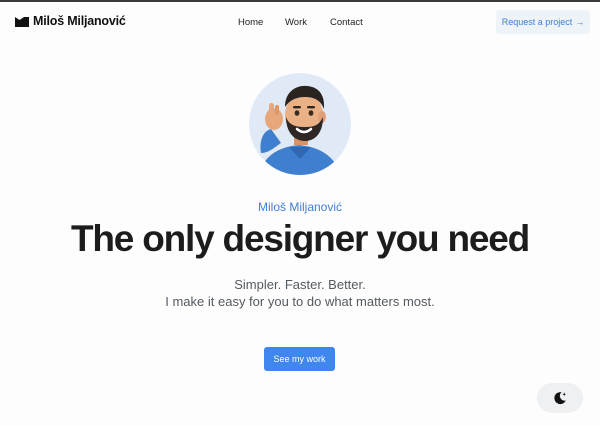 This screenshot has height=426, width=600. I want to click on arrow-right-icon: →, so click(580, 22).